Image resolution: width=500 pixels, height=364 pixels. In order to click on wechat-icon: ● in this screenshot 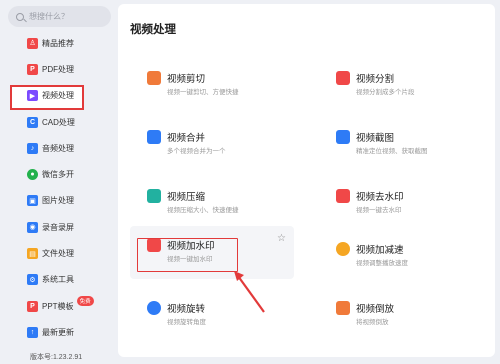, I will do `click(32, 175)`.